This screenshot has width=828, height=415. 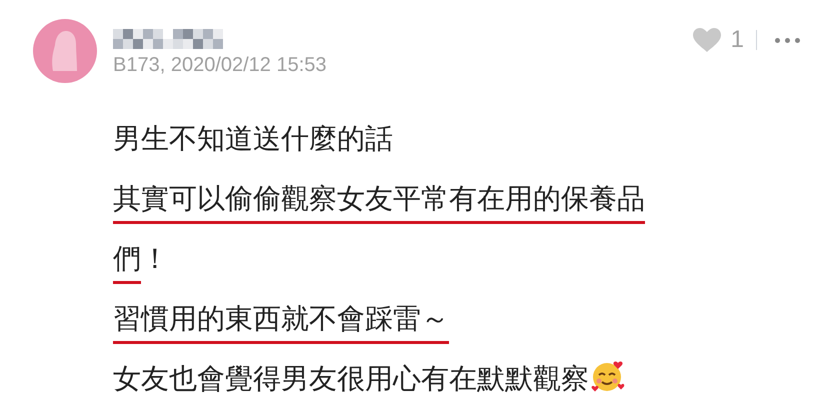 What do you see at coordinates (281, 320) in the screenshot?
I see `underlined-text: 習慣用的東西就不會踩雷～` at bounding box center [281, 320].